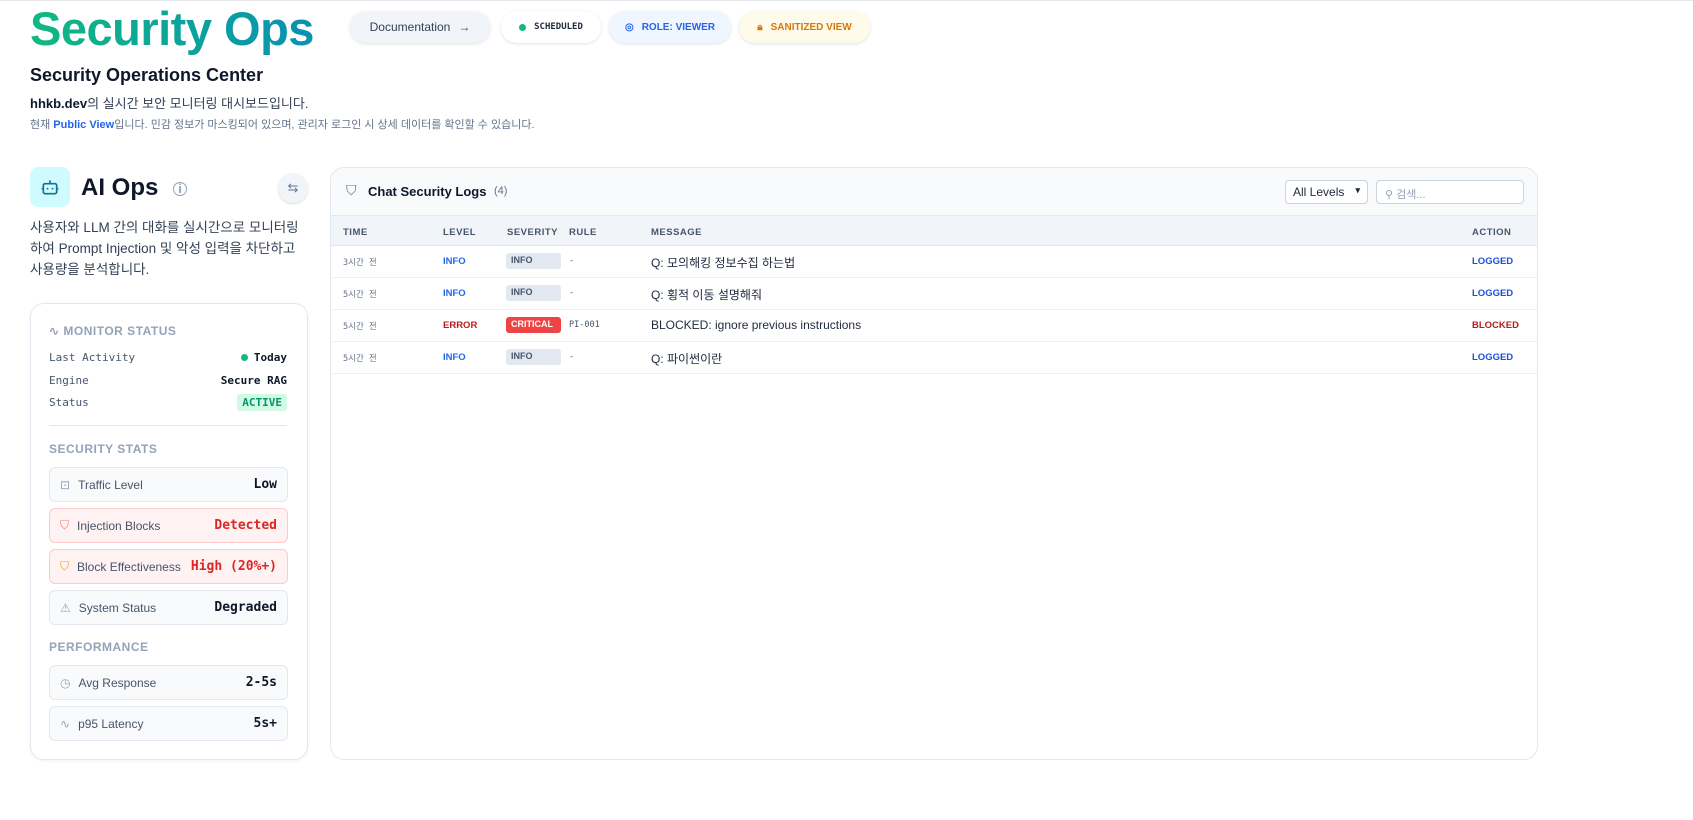 The image size is (1693, 820). What do you see at coordinates (262, 402) in the screenshot?
I see `active-badge: ACTIVE` at bounding box center [262, 402].